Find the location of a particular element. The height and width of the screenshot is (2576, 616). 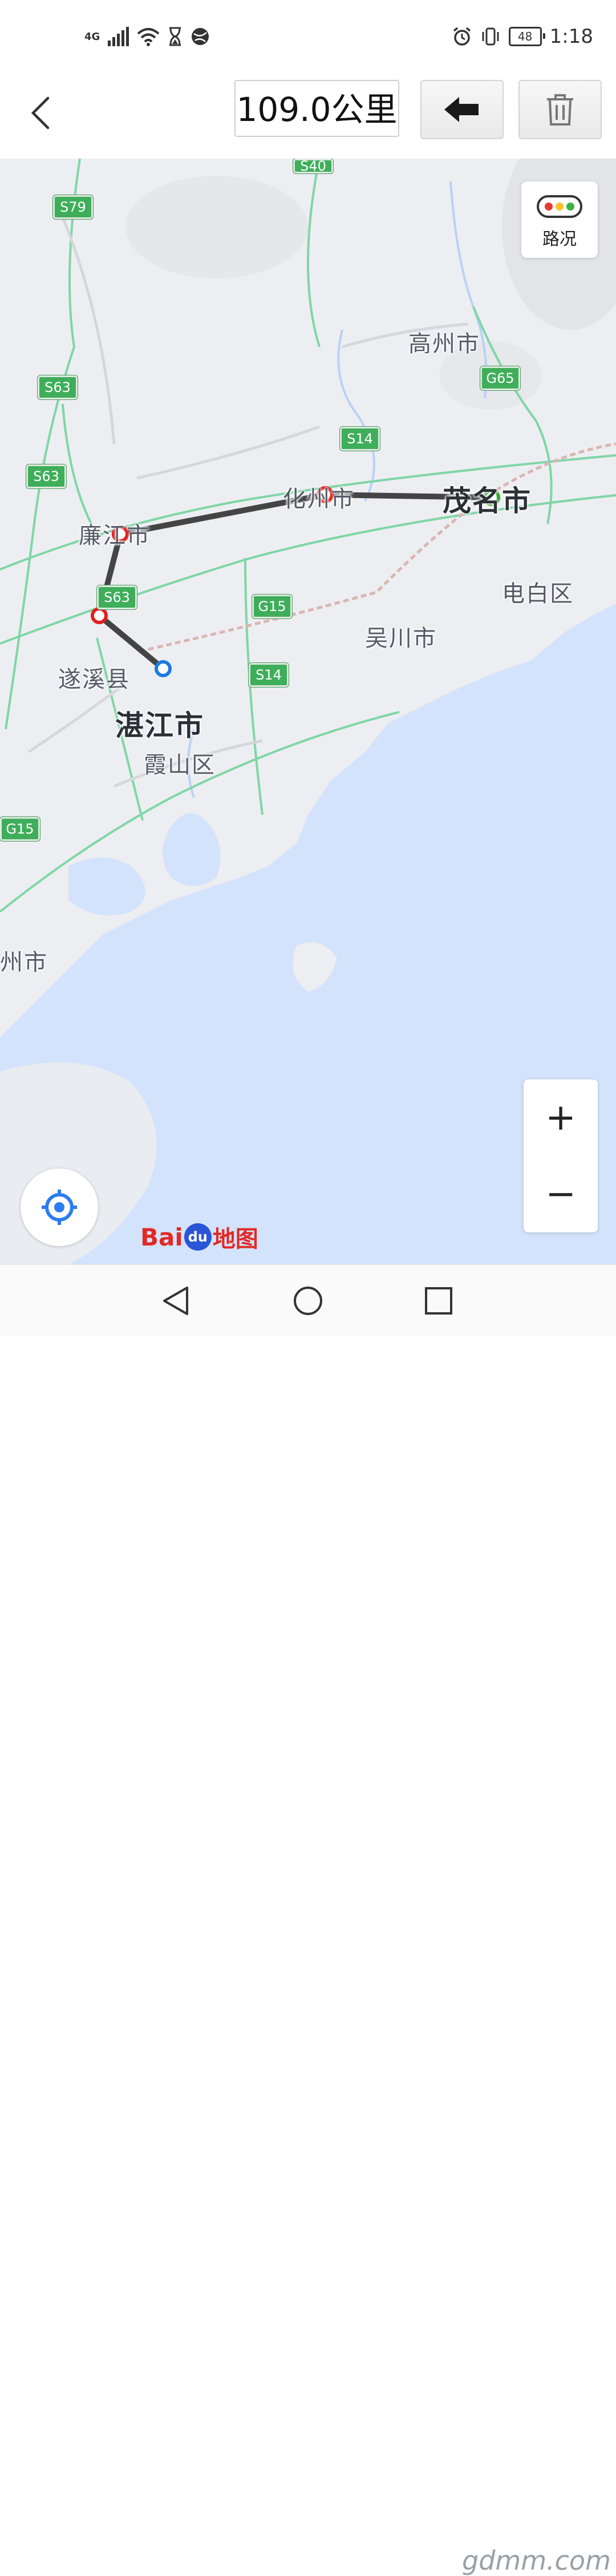

chevron-left-icon is located at coordinates (41, 113).